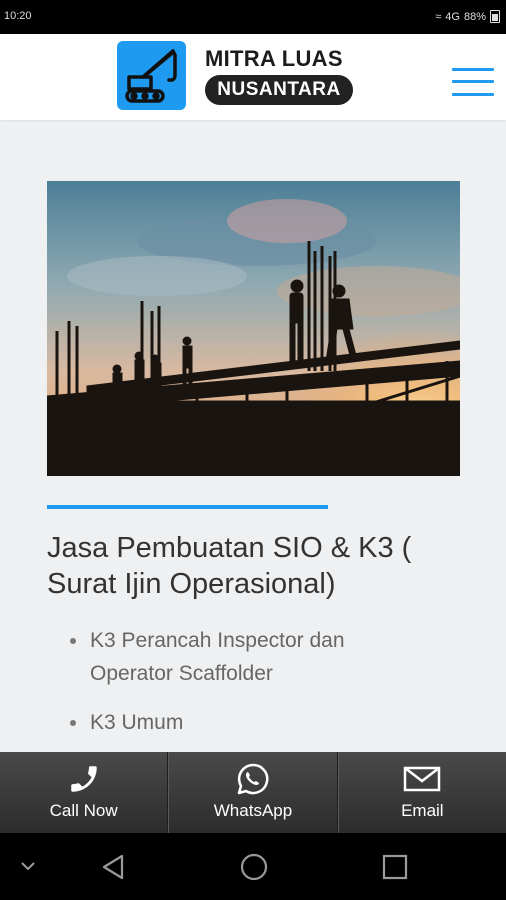 This screenshot has height=900, width=506. What do you see at coordinates (279, 90) in the screenshot?
I see `brand-name-line2: NUSANTARA` at bounding box center [279, 90].